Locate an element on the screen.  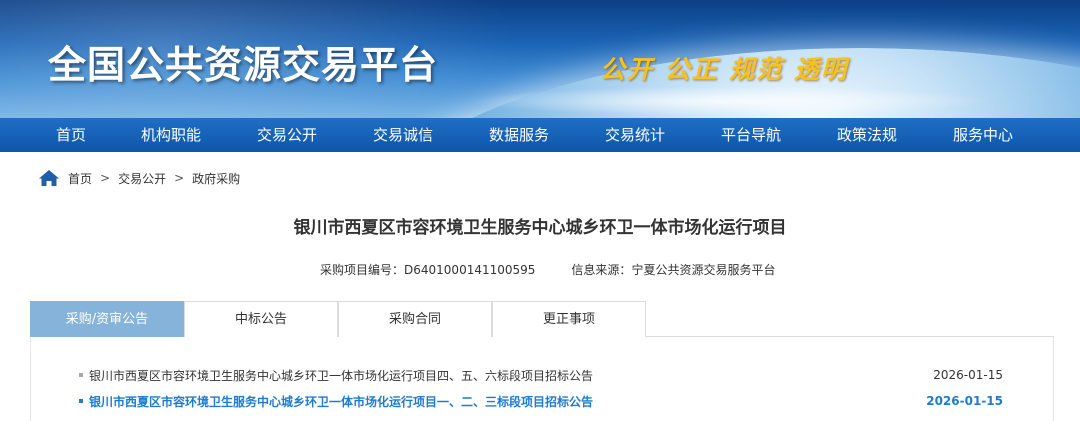
breadcrumb-item-home: 首页 is located at coordinates (80, 178).